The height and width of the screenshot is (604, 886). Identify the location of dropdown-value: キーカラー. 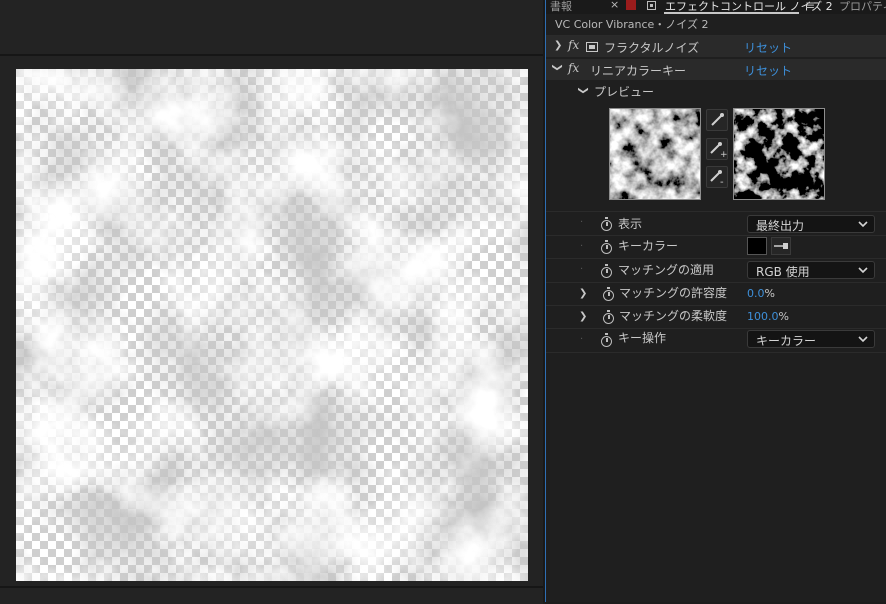
(786, 341).